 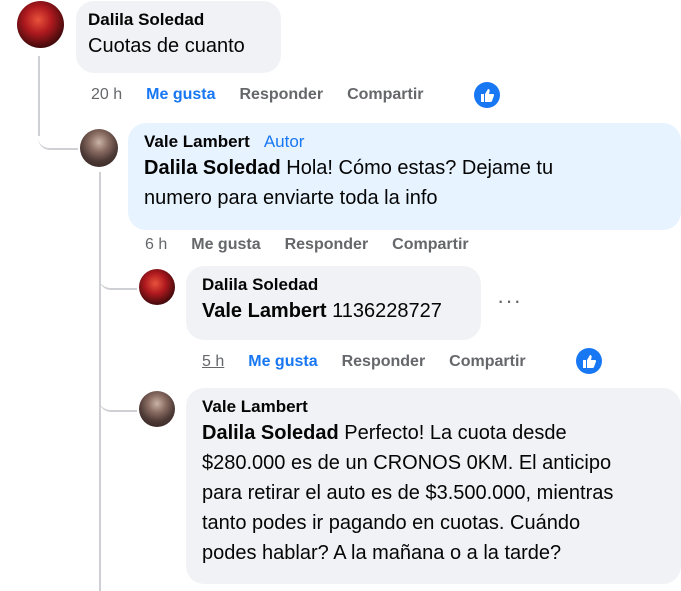 What do you see at coordinates (435, 407) in the screenshot?
I see `comment-author: Vale Lambert` at bounding box center [435, 407].